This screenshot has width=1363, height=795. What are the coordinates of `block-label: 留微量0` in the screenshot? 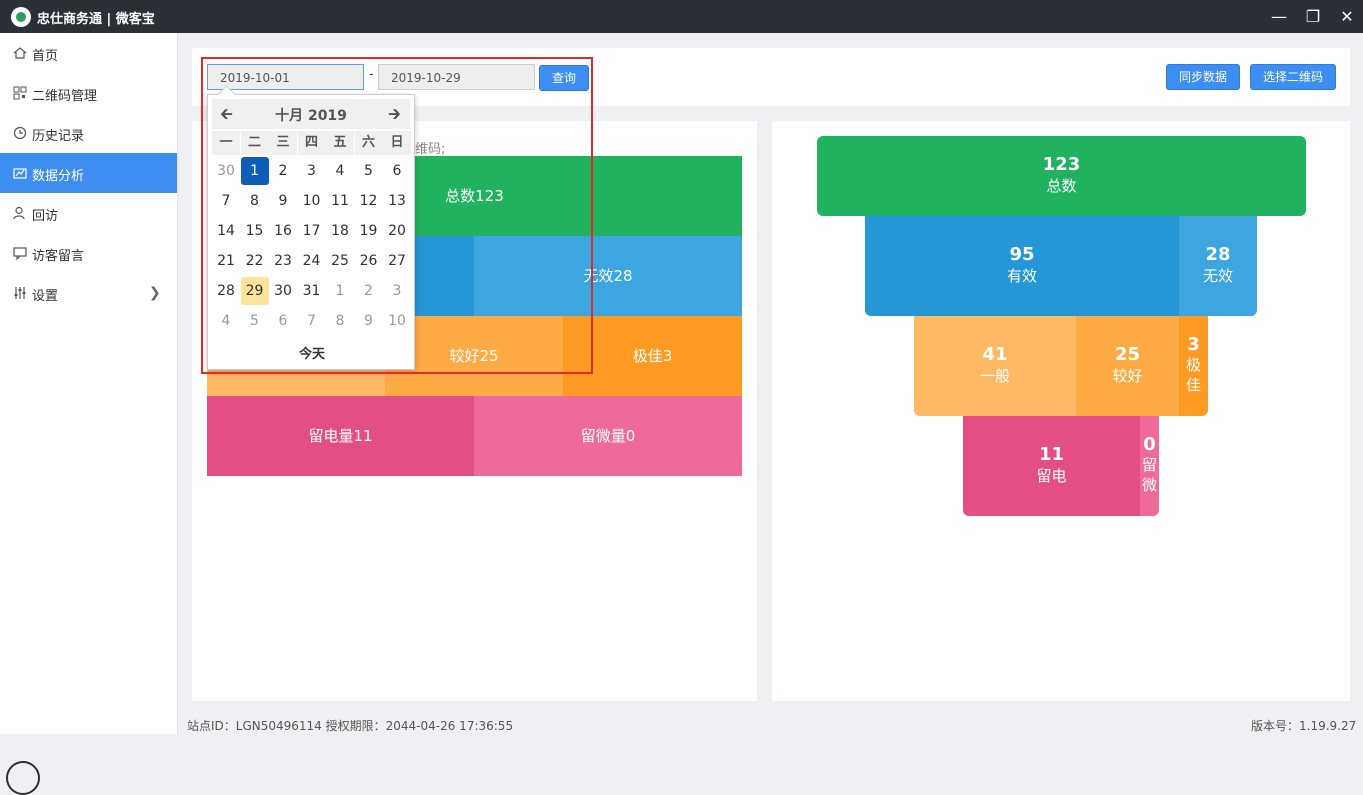 It's located at (608, 436).